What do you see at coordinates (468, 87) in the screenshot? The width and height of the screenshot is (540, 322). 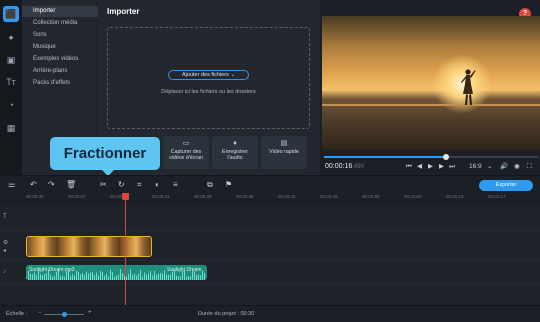 I see `woman-silhouette` at bounding box center [468, 87].